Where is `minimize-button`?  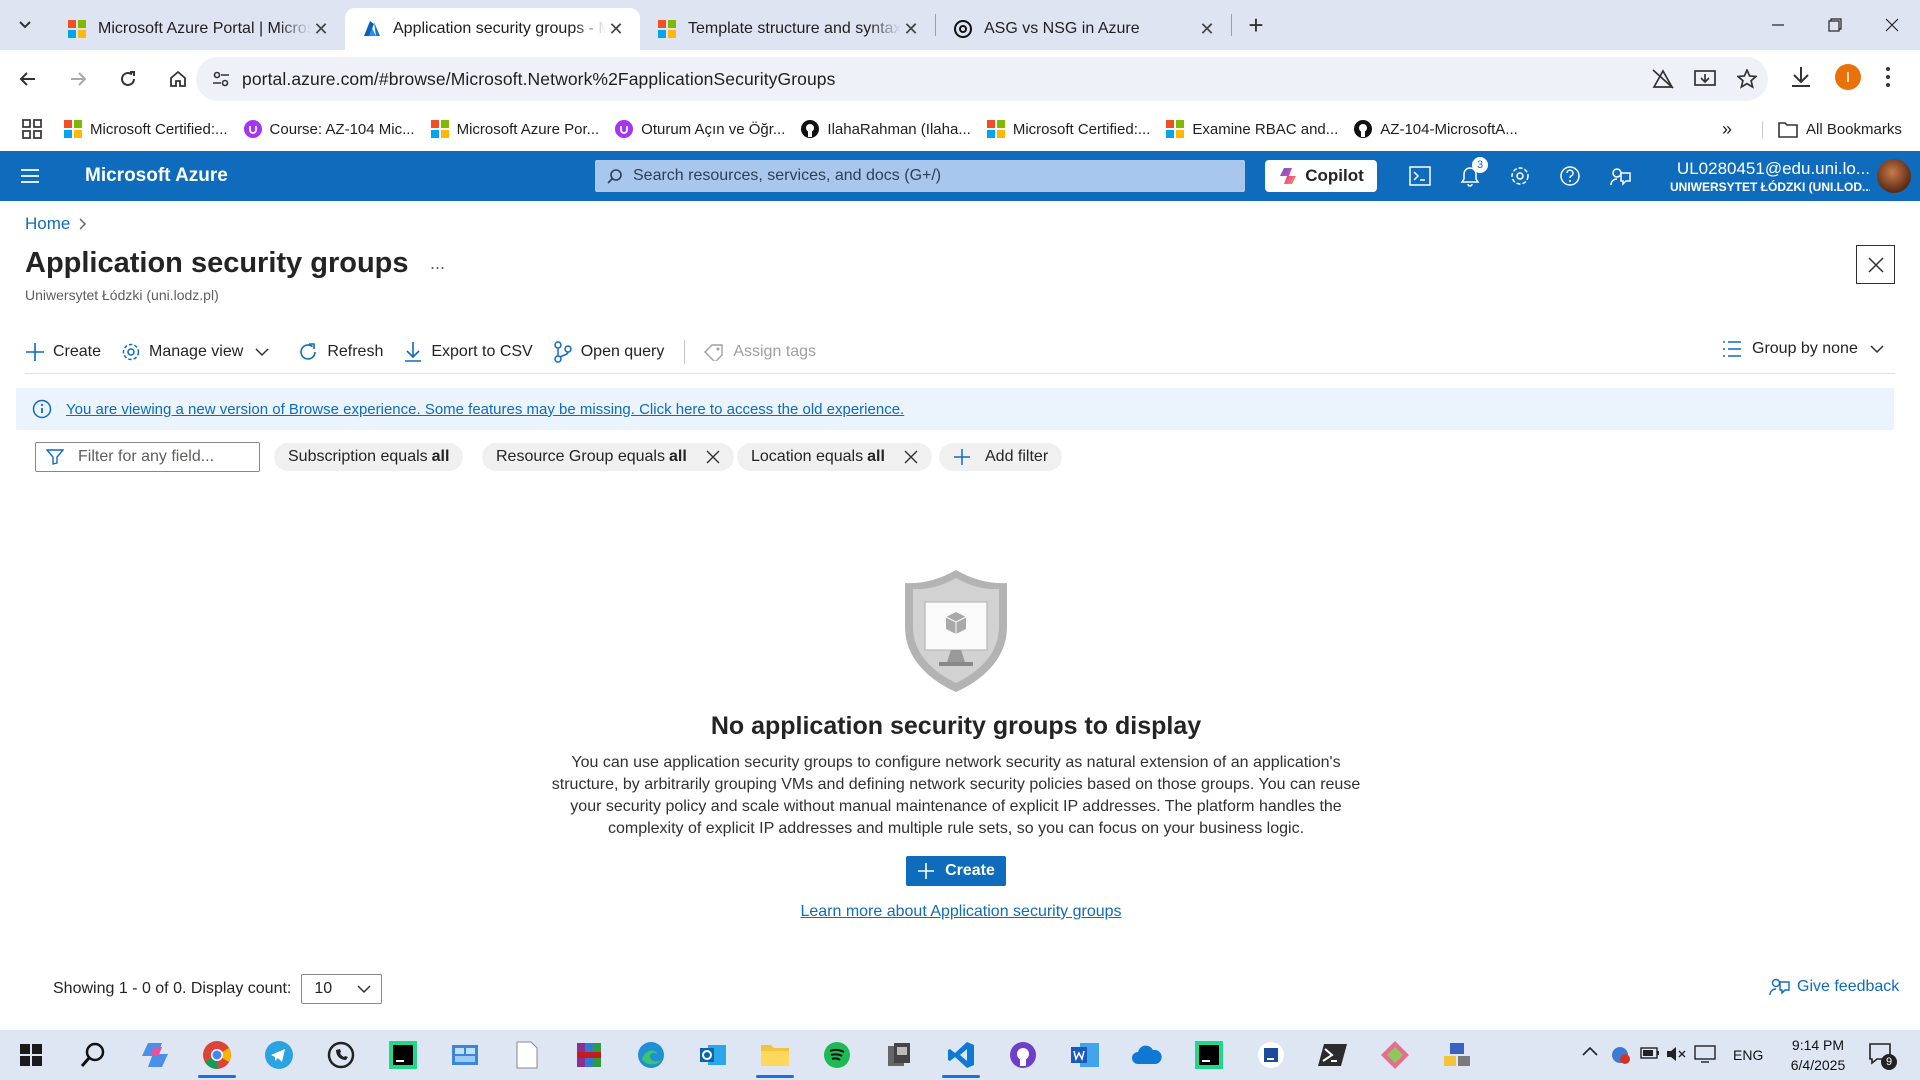
minimize-button is located at coordinates (1777, 25).